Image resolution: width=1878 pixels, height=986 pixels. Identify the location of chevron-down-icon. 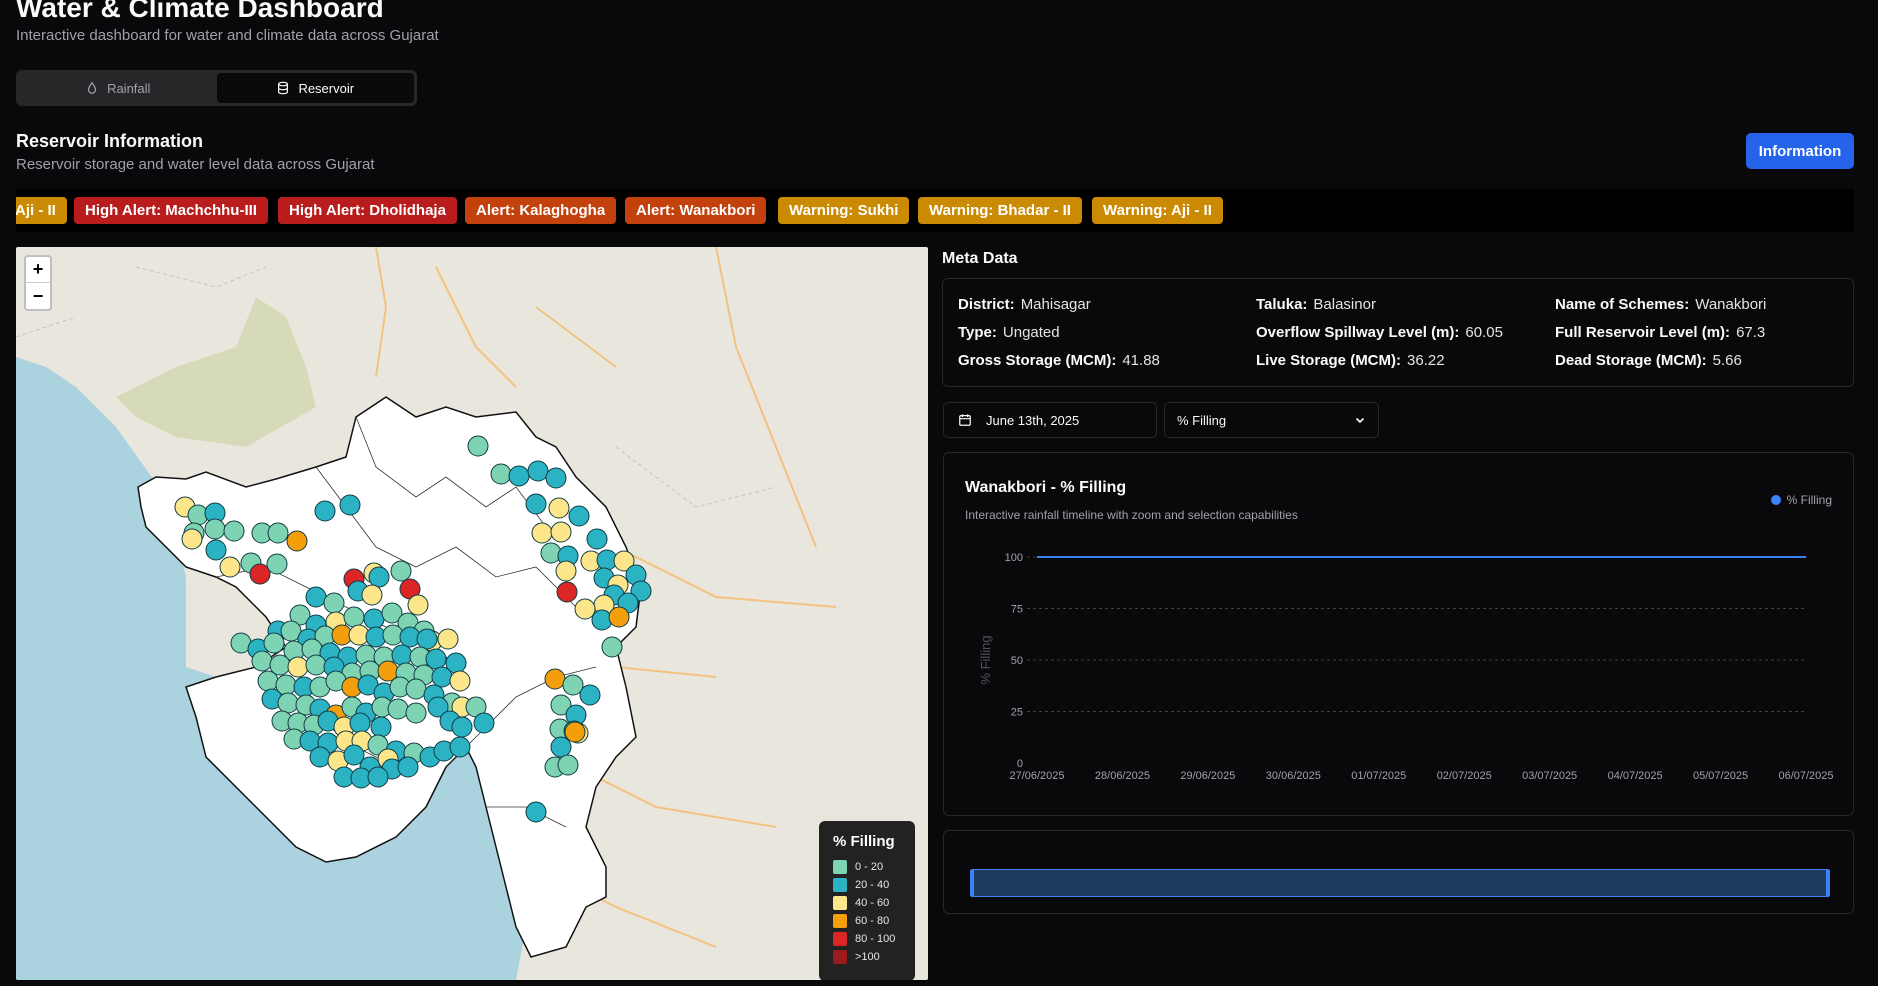
(1360, 420).